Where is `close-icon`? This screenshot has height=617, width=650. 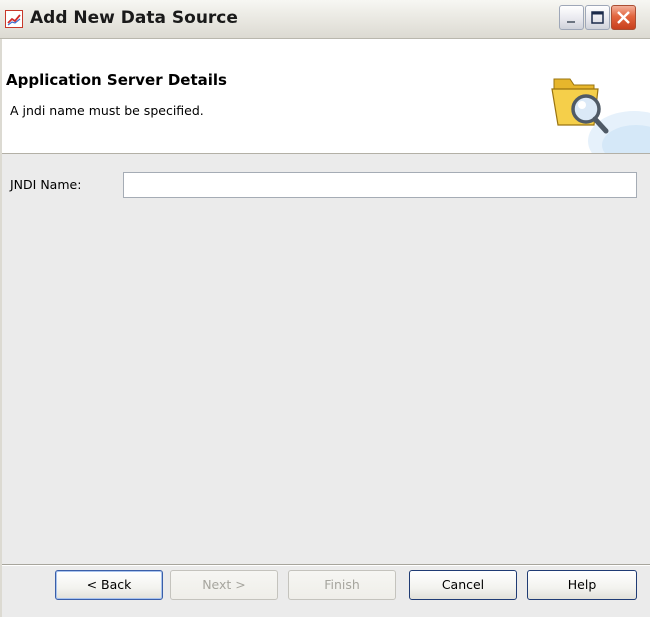
close-icon is located at coordinates (623, 17).